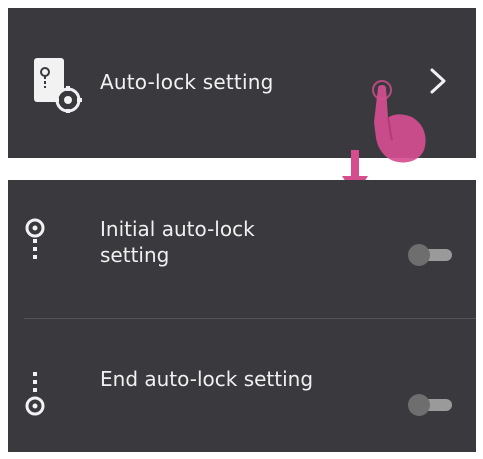  What do you see at coordinates (439, 81) in the screenshot?
I see `chevron-right-icon` at bounding box center [439, 81].